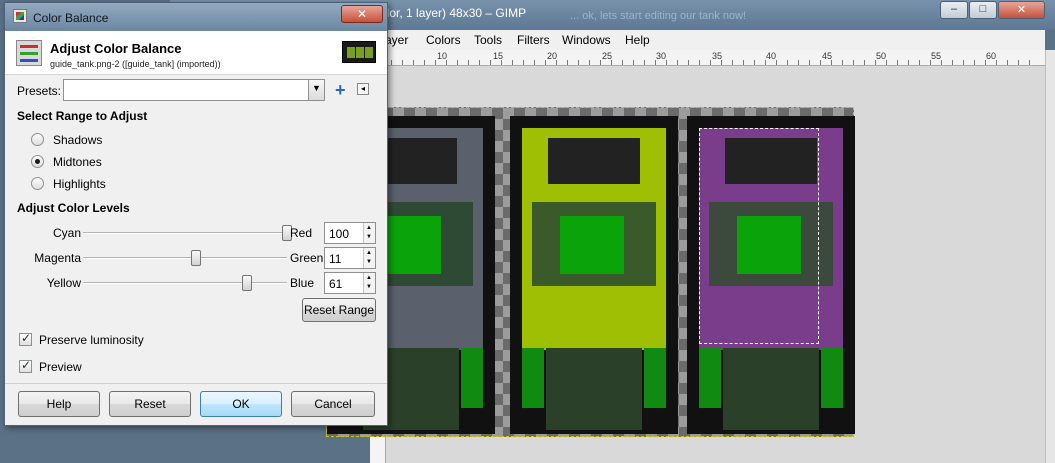 The image size is (1055, 463). I want to click on presets-combo: ▼, so click(194, 90).